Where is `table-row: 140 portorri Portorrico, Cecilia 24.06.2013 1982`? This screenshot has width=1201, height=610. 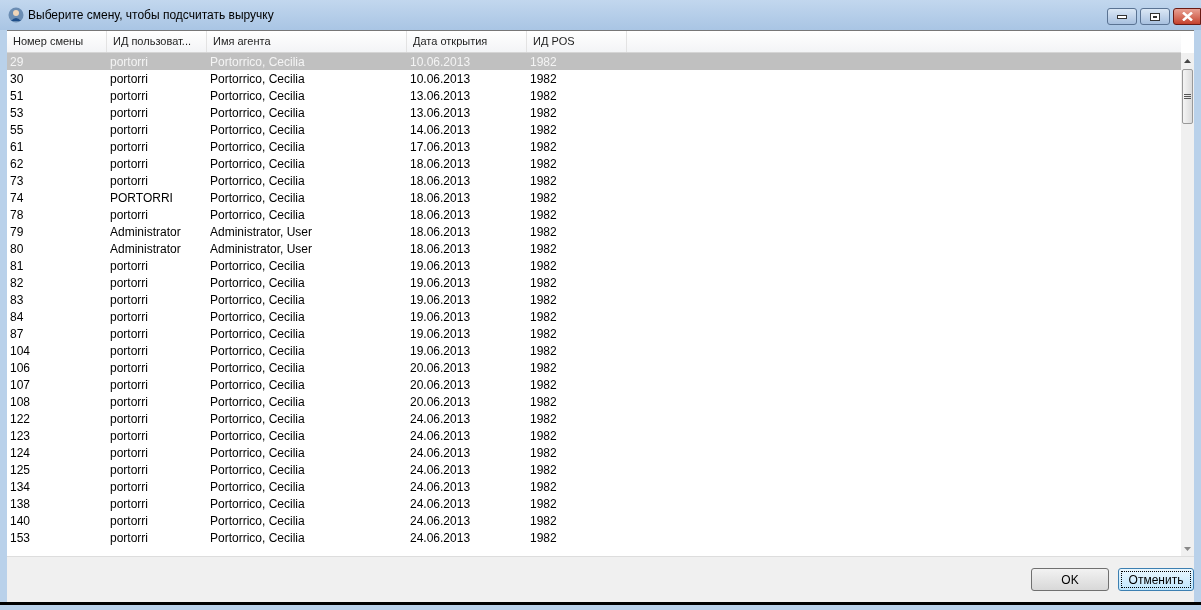
table-row: 140 portorri Portorrico, Cecilia 24.06.2013 1982 is located at coordinates (594, 520).